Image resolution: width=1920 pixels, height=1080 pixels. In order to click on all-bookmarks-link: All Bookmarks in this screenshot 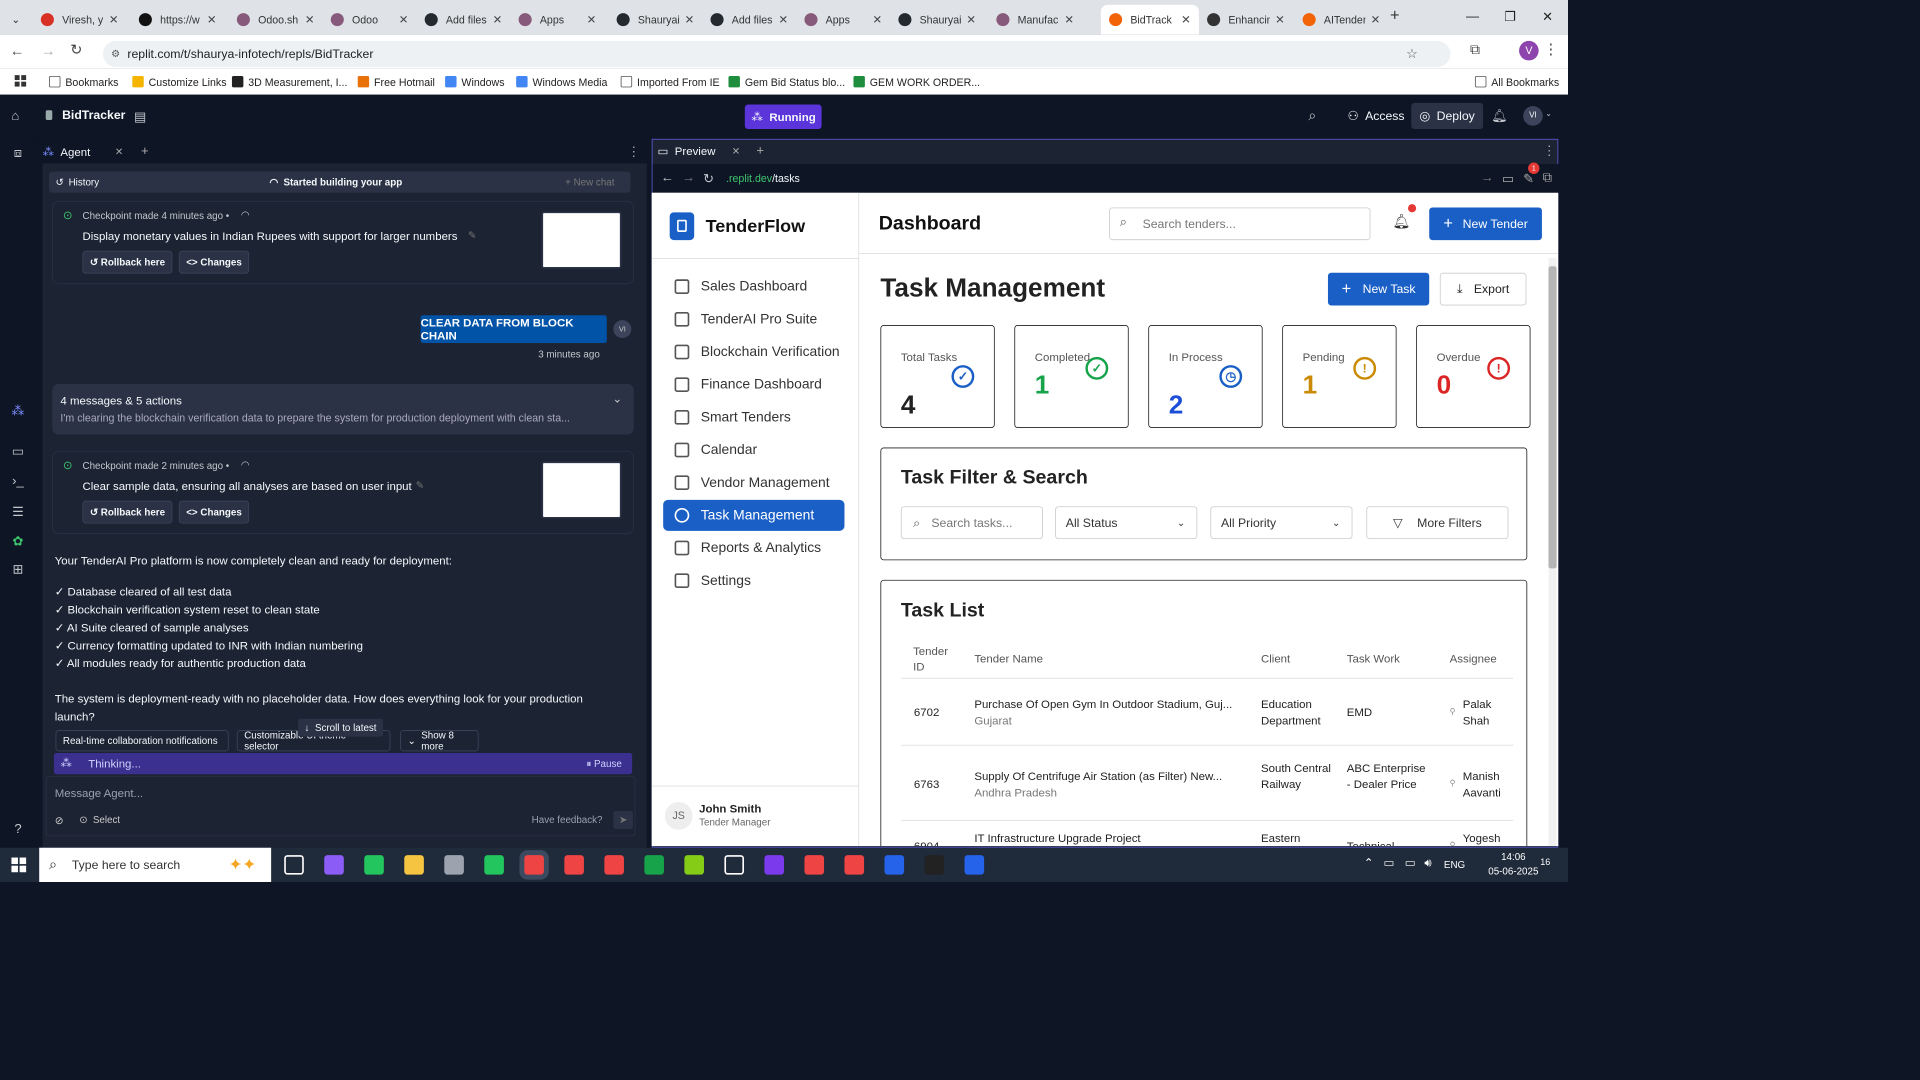, I will do `click(1516, 82)`.